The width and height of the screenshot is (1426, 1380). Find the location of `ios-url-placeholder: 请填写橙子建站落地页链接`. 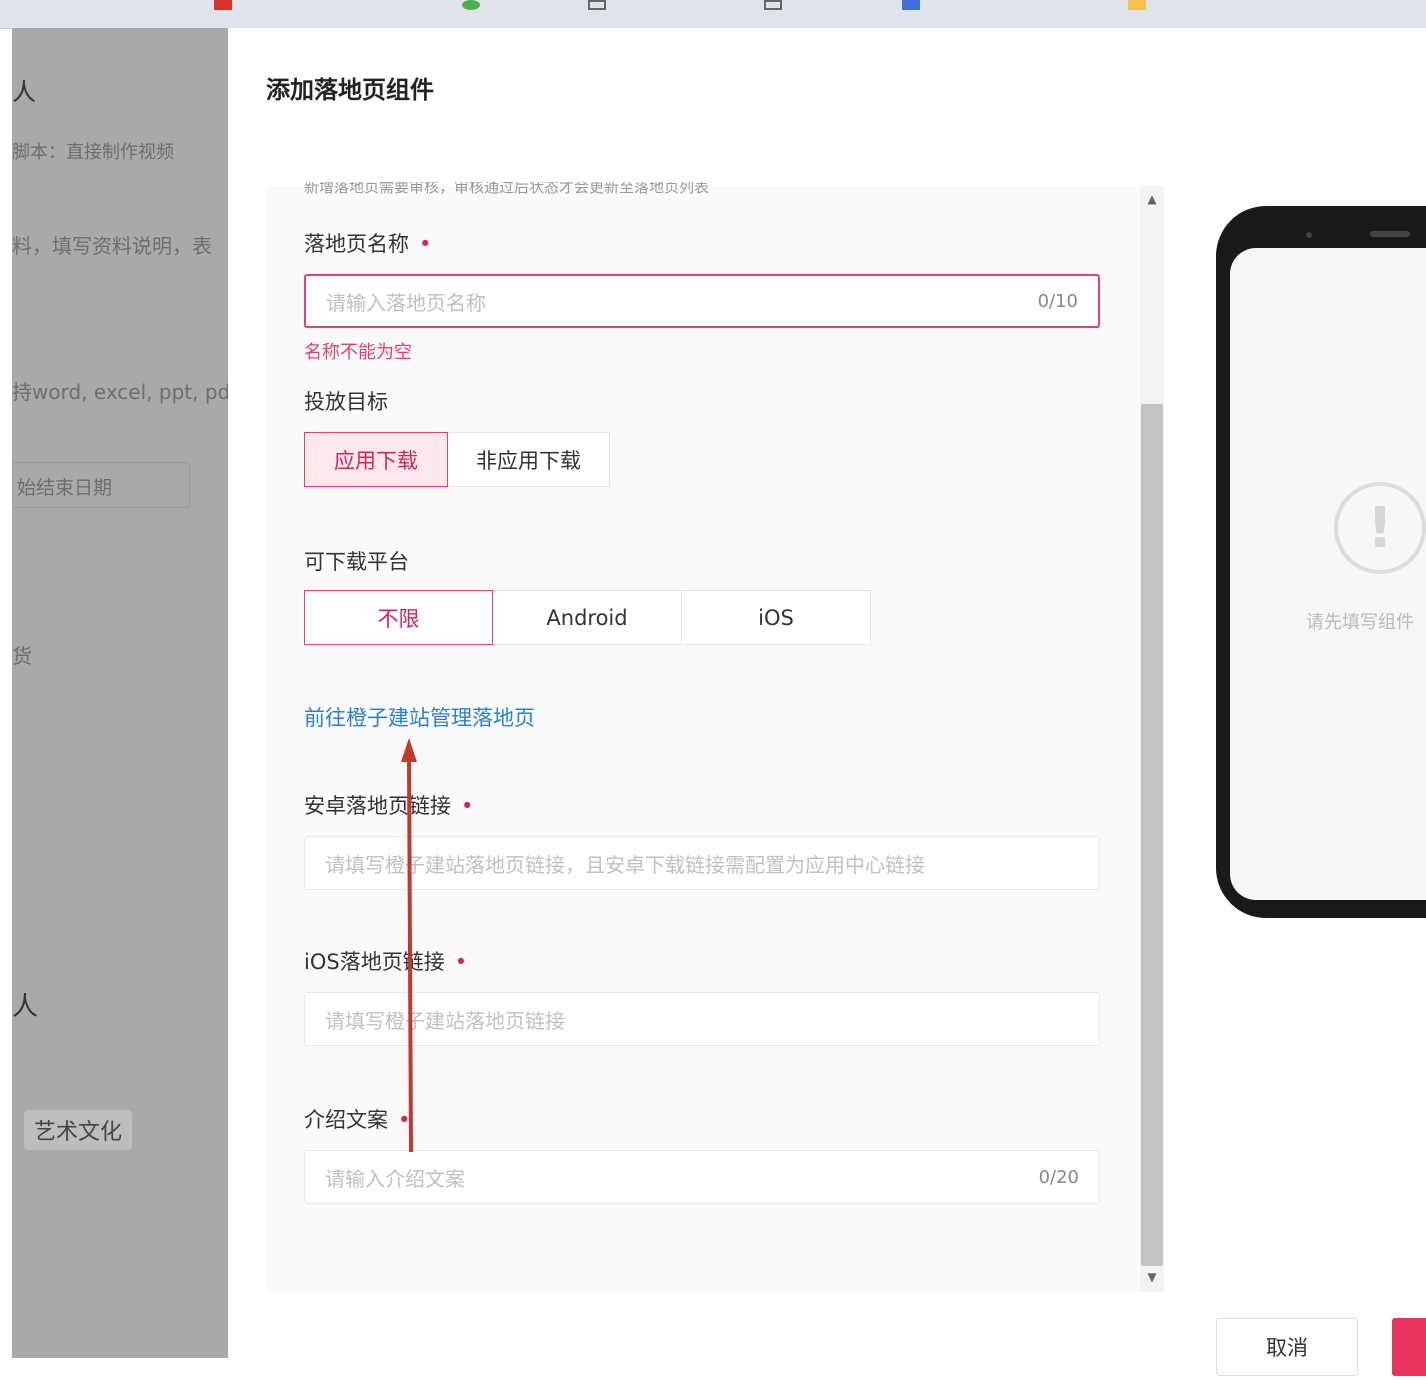

ios-url-placeholder: 请填写橙子建站落地页链接 is located at coordinates (445, 1020).